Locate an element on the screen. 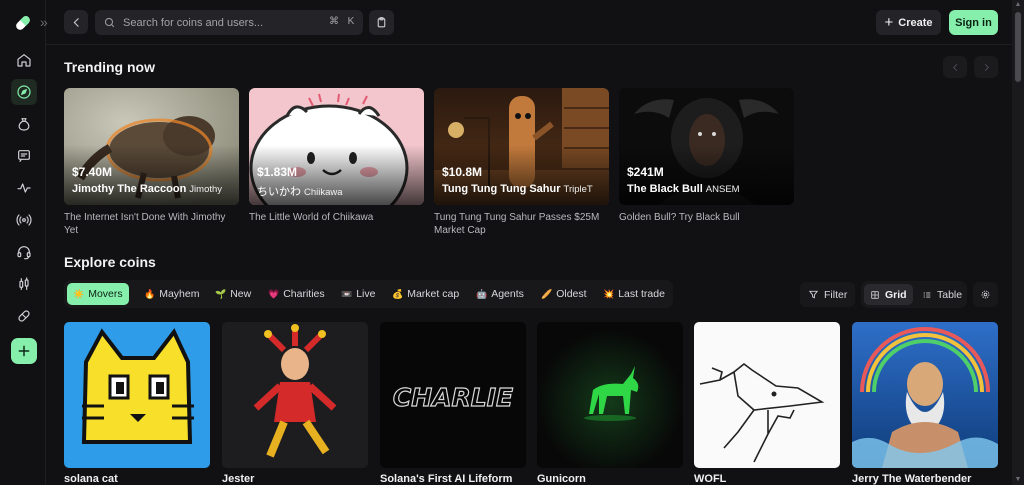  grid-icon is located at coordinates (875, 294).